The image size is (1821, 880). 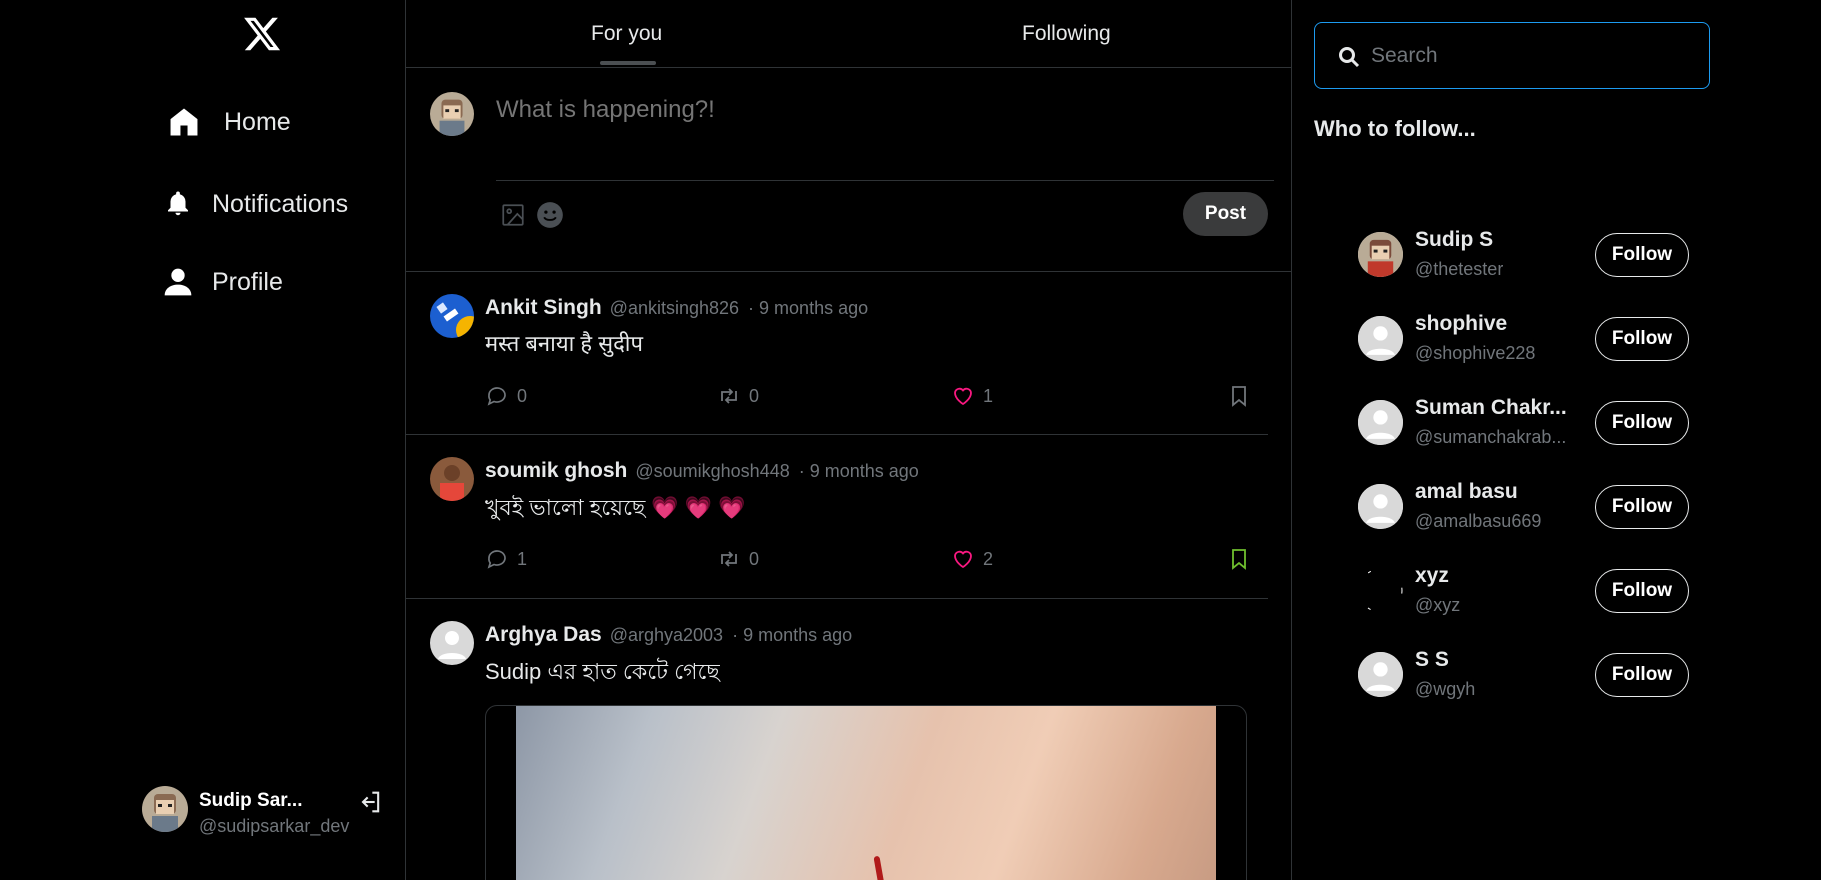 I want to click on tweet-media, so click(x=866, y=792).